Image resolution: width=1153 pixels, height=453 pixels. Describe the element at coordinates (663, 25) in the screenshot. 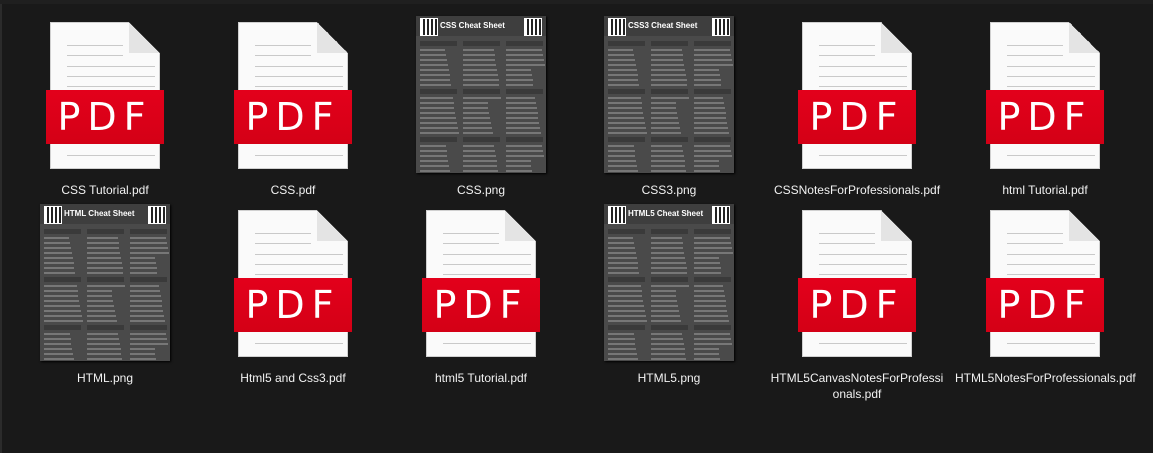

I see `thumbnail-title: CSS3 Cheat Sheet` at that location.